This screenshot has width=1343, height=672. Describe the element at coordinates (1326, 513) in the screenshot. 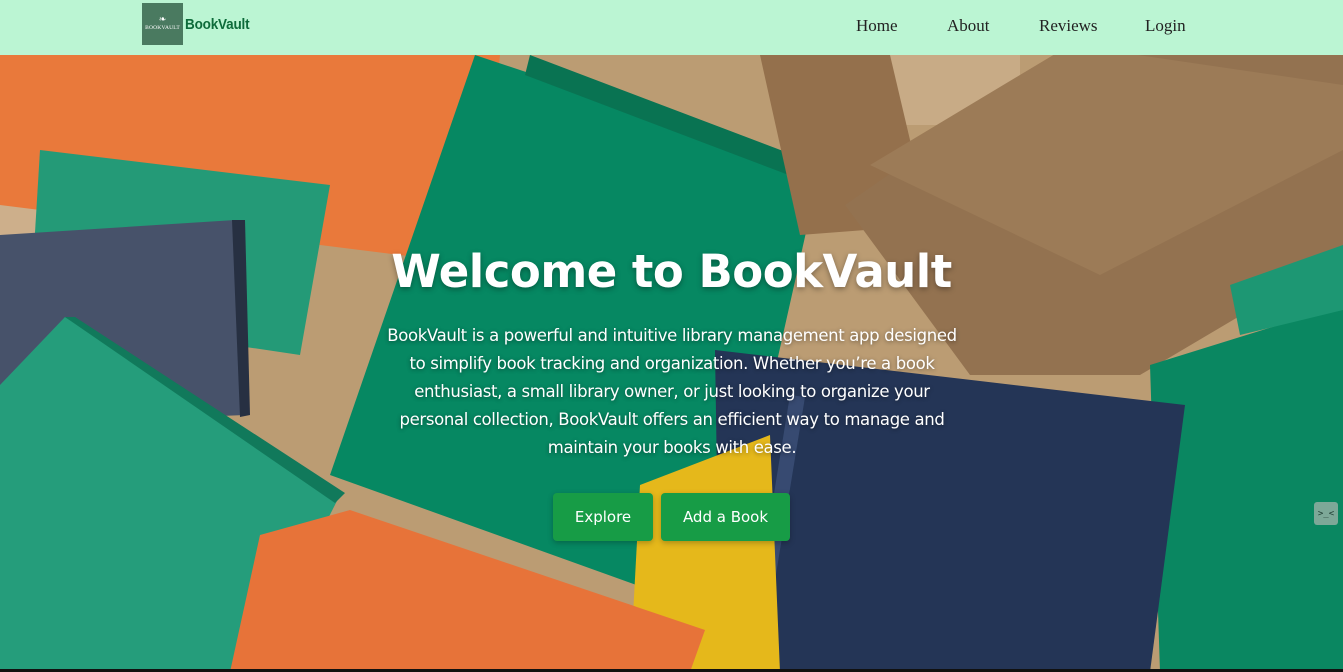

I see `side-widget-icon: >_<` at that location.